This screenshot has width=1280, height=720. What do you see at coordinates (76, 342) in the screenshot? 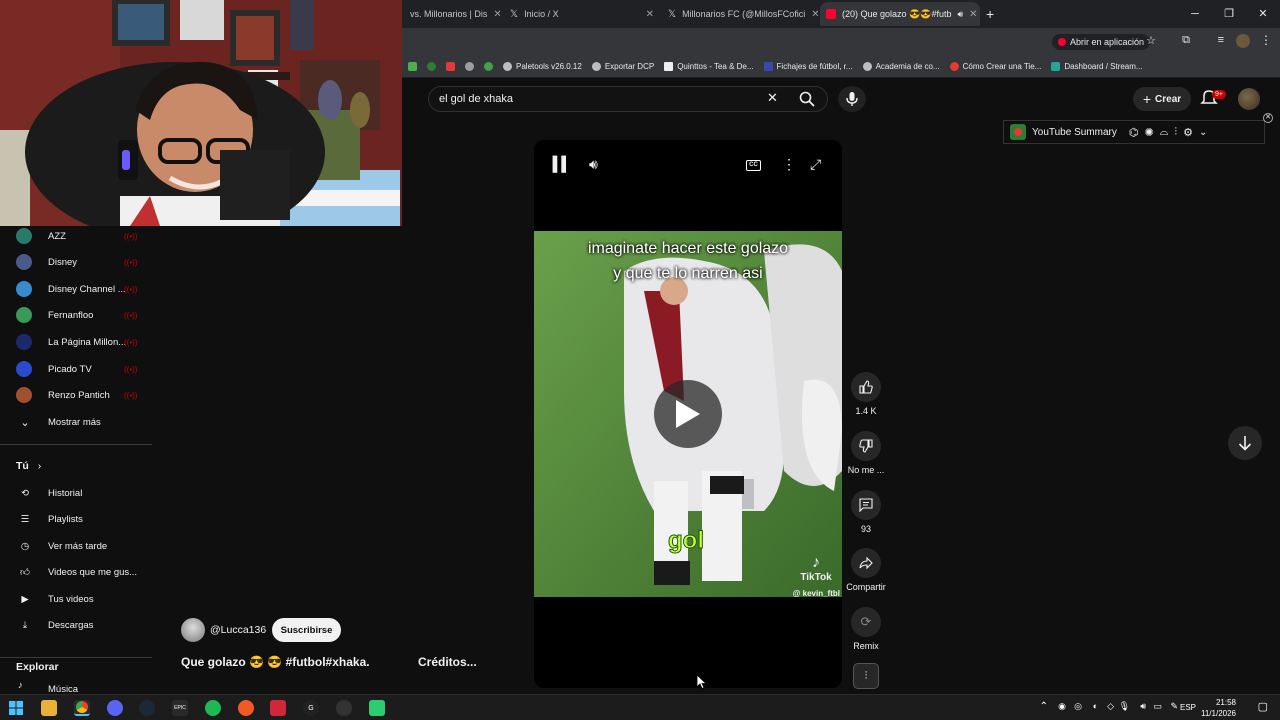
I see `sidebar-channel-item: La Página Millon... ((•))` at bounding box center [76, 342].